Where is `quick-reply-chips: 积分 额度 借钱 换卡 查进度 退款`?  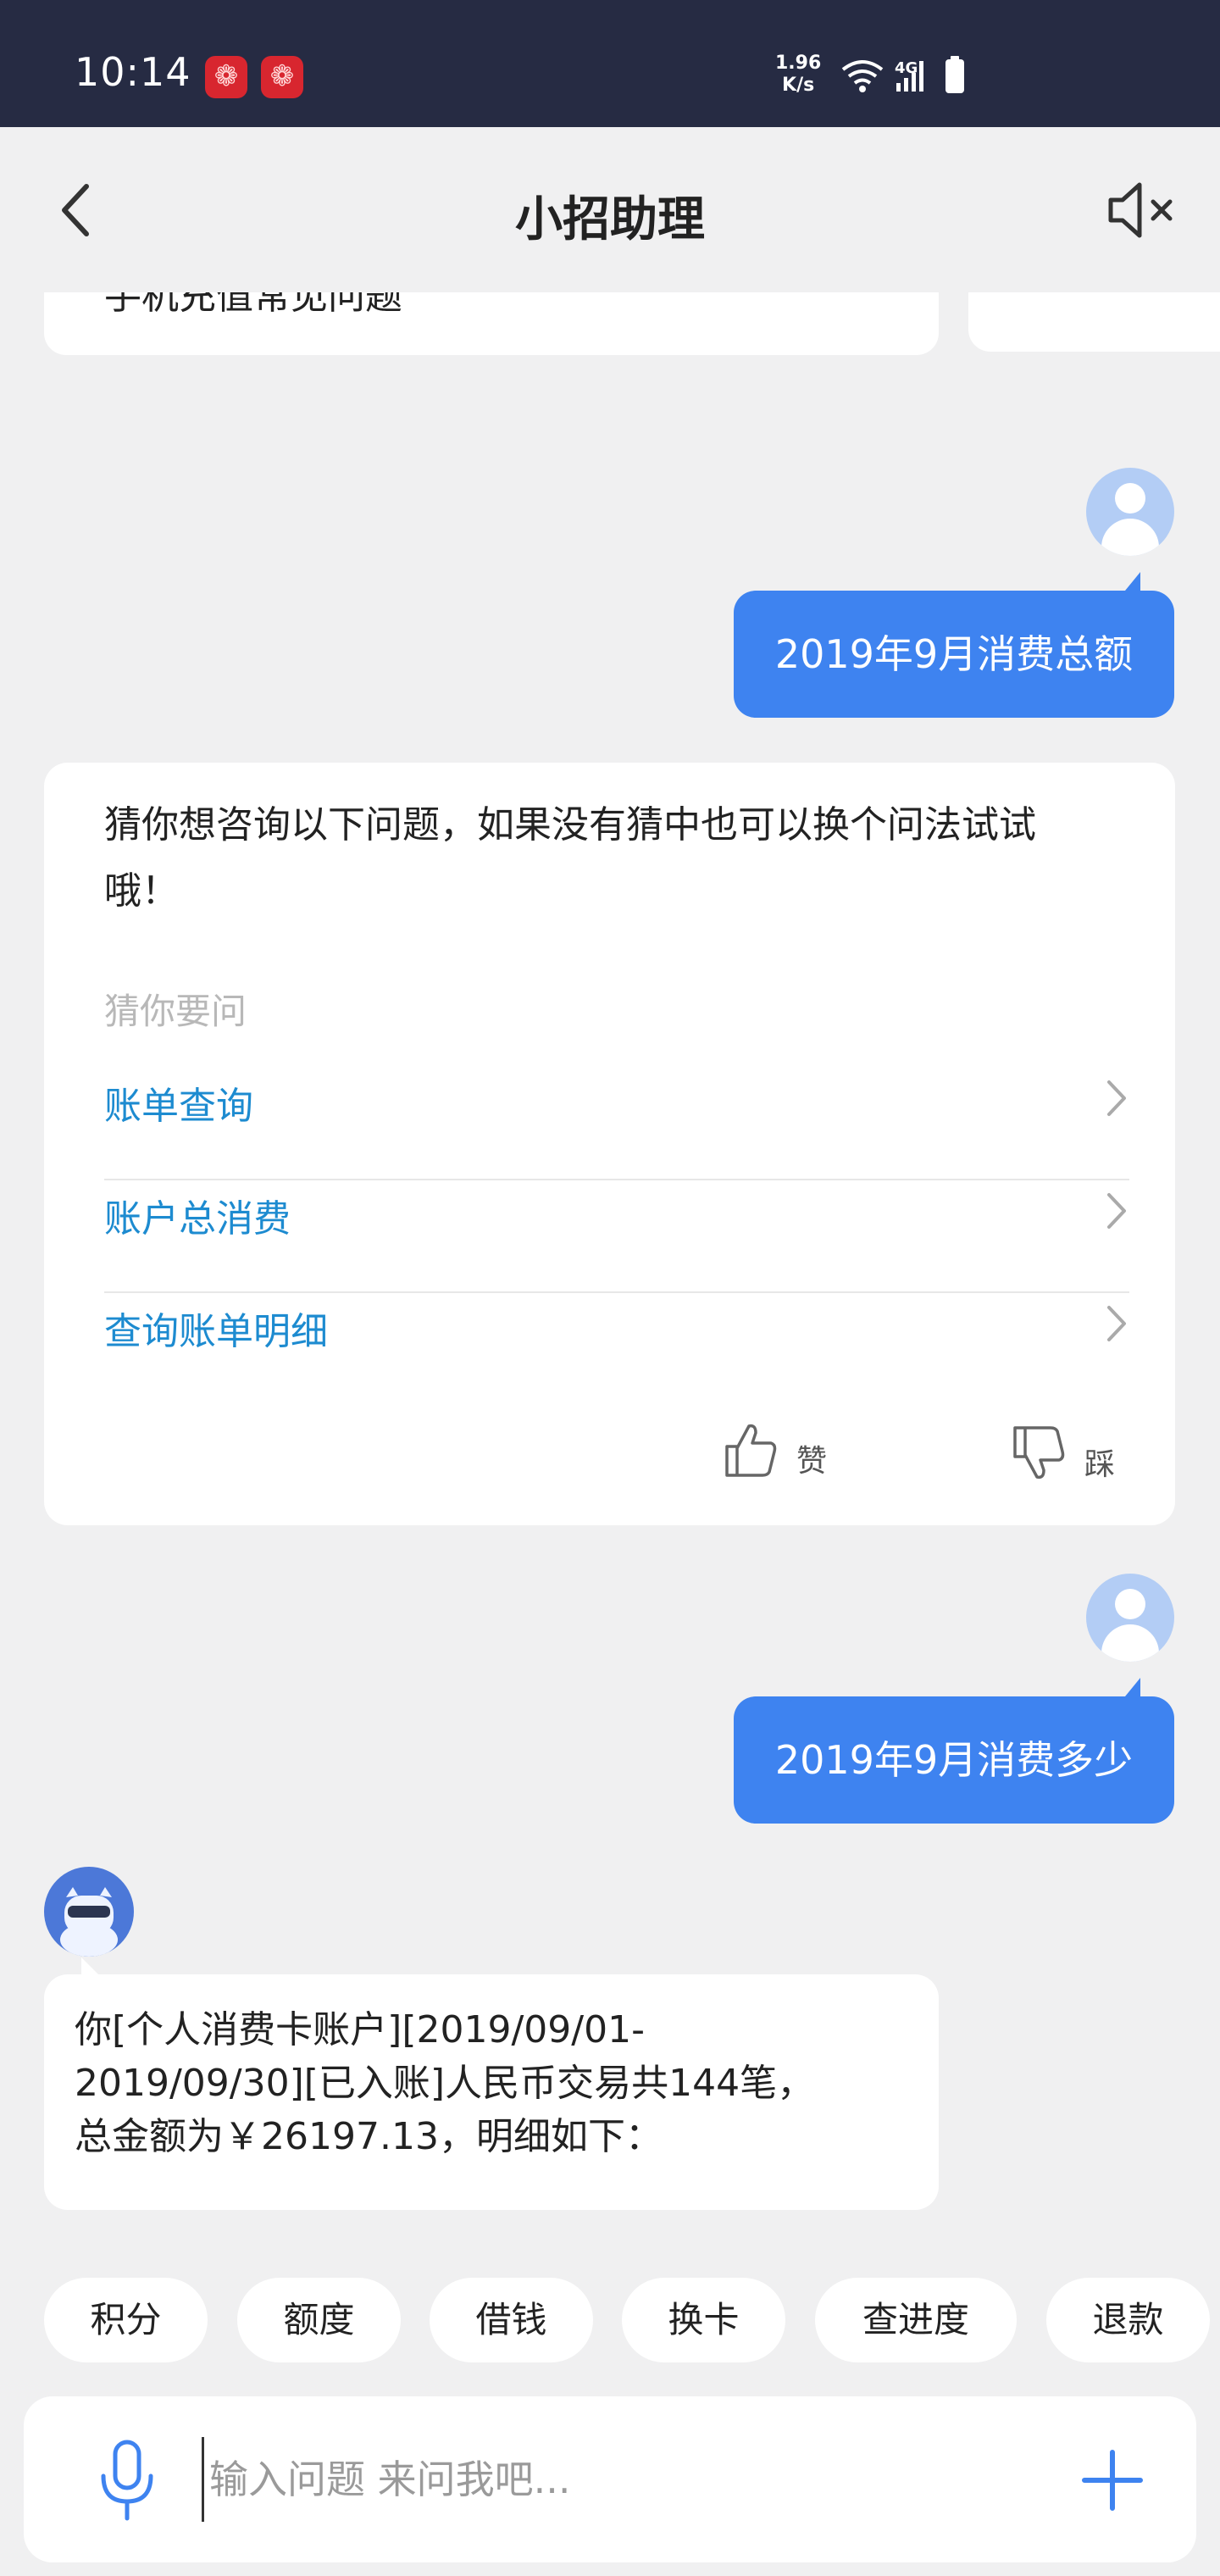
quick-reply-chips: 积分 额度 借钱 换卡 查进度 退款 is located at coordinates (610, 2322).